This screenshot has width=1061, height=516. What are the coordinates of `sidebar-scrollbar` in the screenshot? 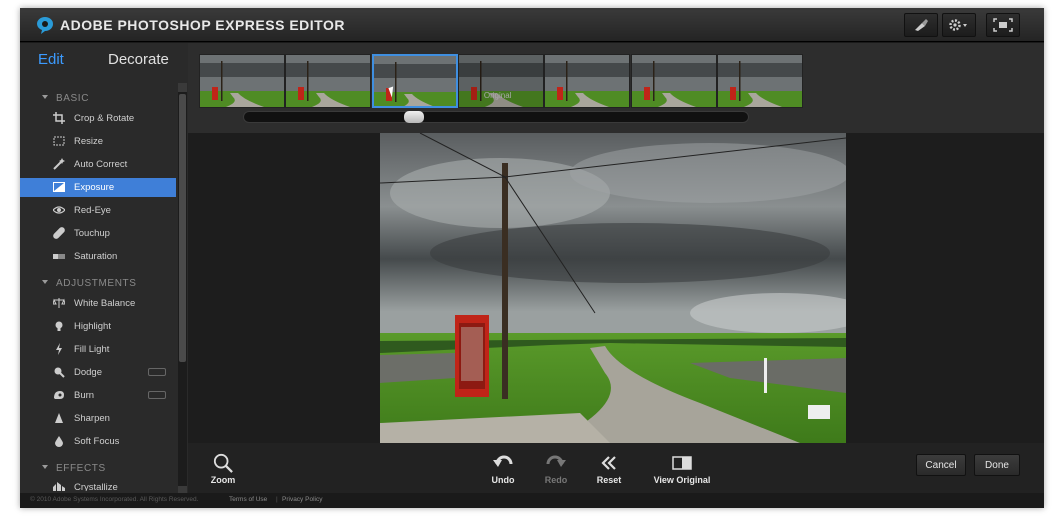 It's located at (182, 289).